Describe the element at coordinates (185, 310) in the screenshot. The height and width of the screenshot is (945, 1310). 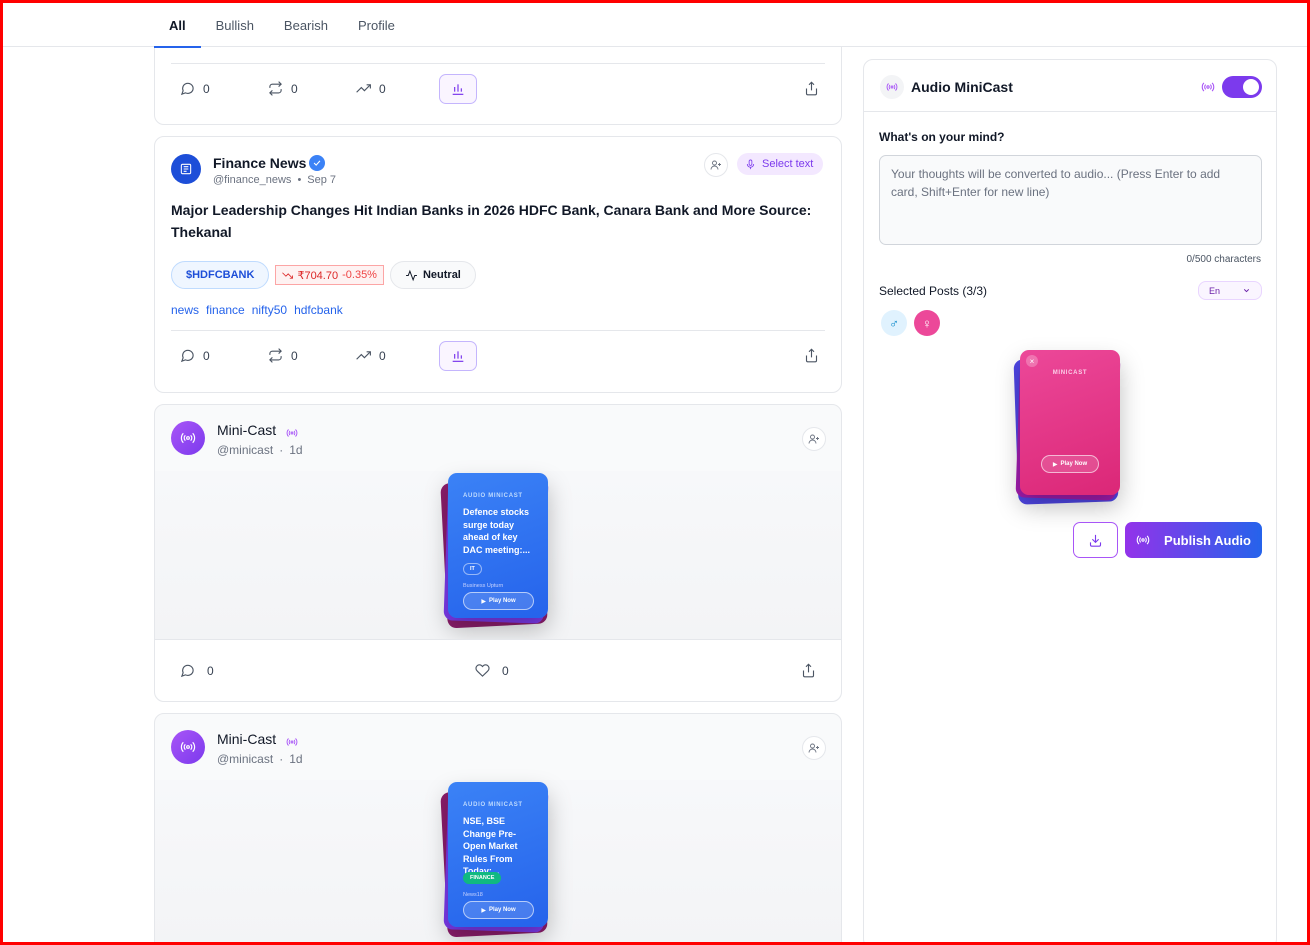
I see `tag: news` at that location.